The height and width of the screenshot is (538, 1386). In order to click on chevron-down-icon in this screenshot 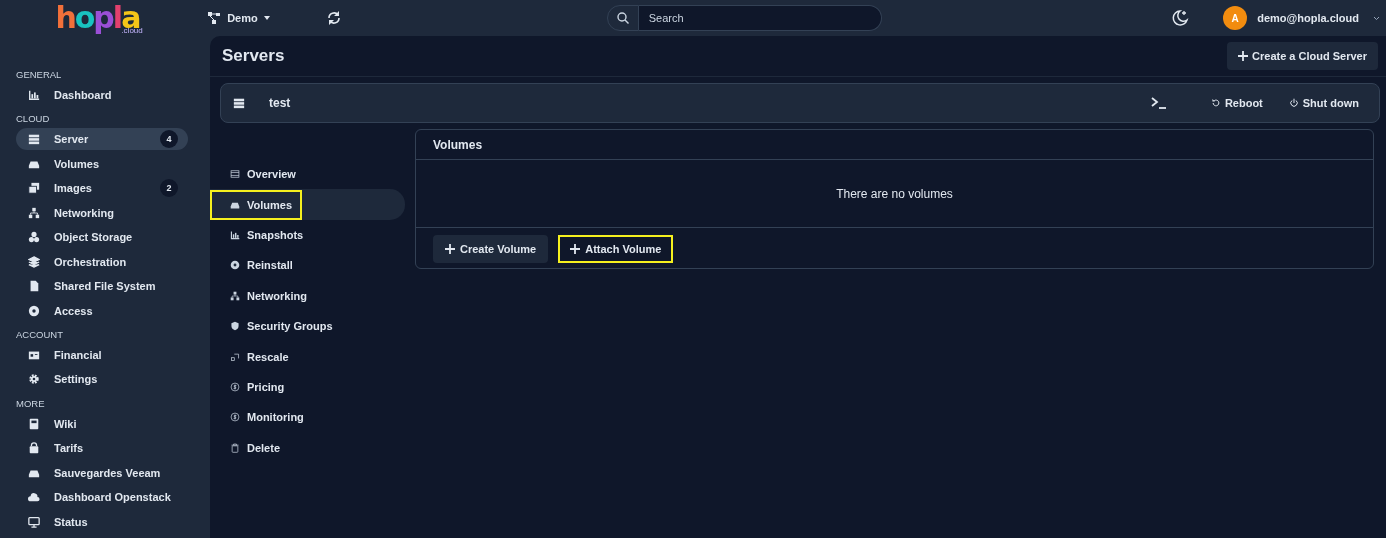, I will do `click(1376, 18)`.